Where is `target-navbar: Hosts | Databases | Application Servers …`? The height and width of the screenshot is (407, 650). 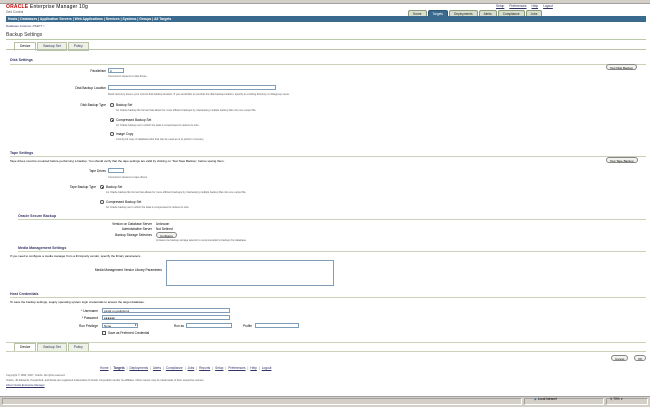
target-navbar: Hosts | Databases | Application Servers … is located at coordinates (326, 19).